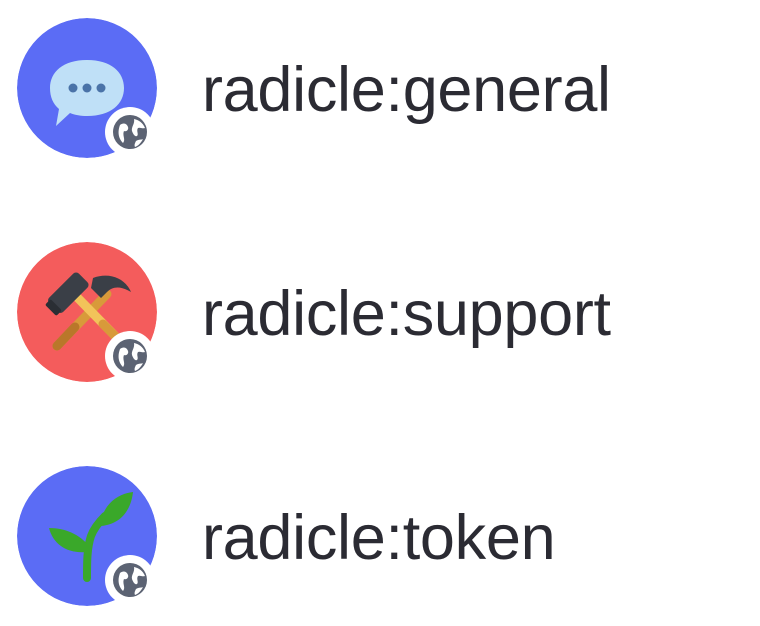 Image resolution: width=760 pixels, height=626 pixels. Describe the element at coordinates (406, 314) in the screenshot. I see `channel-name: radicle:support` at that location.